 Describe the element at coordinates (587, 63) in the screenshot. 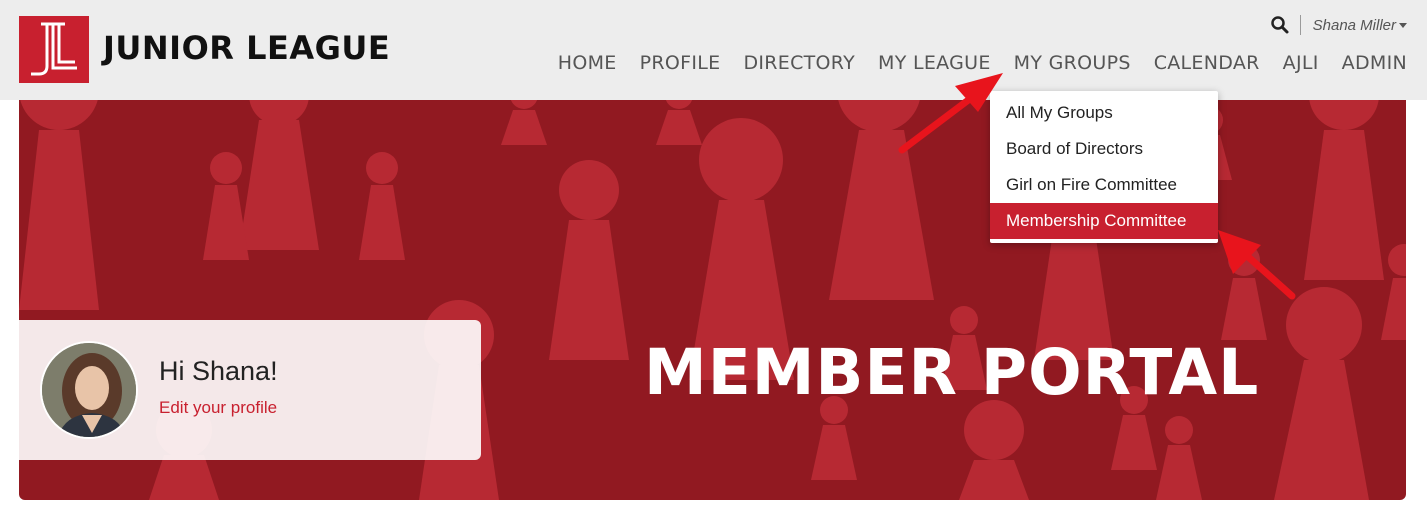

I see `nav-home: HOME` at that location.